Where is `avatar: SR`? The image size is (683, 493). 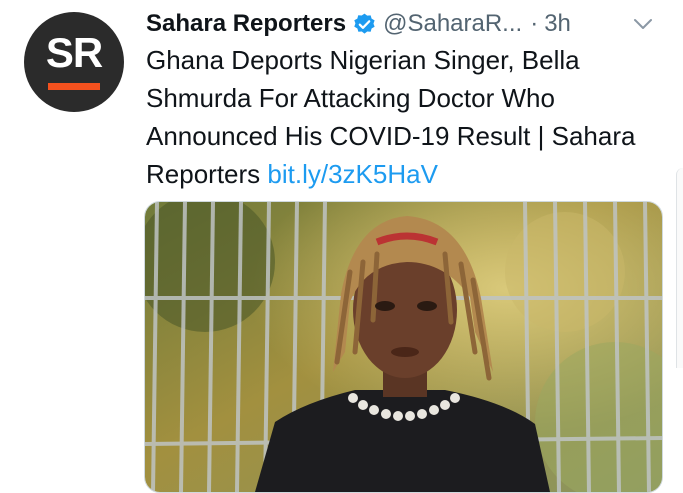
avatar: SR is located at coordinates (74, 62).